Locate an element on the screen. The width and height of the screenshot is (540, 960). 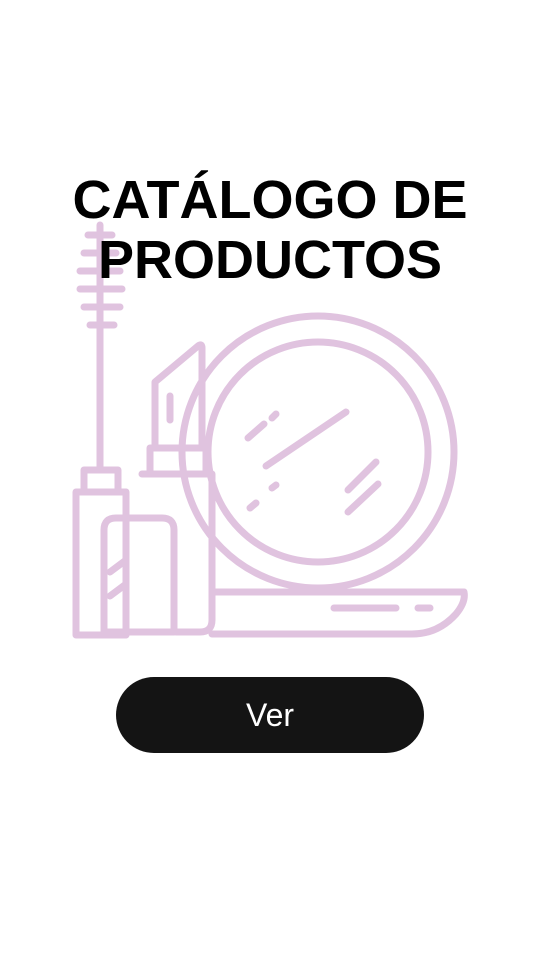
page-title-line-1: CATÁLOGO DE is located at coordinates (270, 200).